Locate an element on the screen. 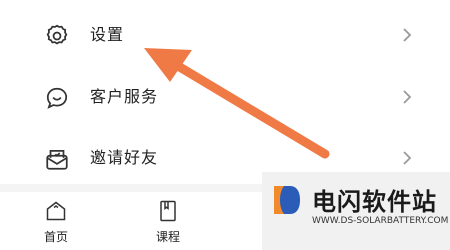 The width and height of the screenshot is (450, 250). watermark: 电闪软件站 WWW.DS-SOLARBATTERY.COM is located at coordinates (356, 211).